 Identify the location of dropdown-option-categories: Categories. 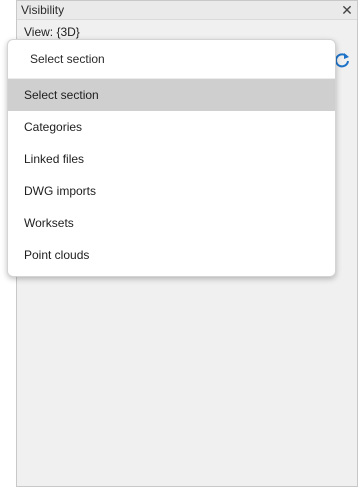
(171, 127).